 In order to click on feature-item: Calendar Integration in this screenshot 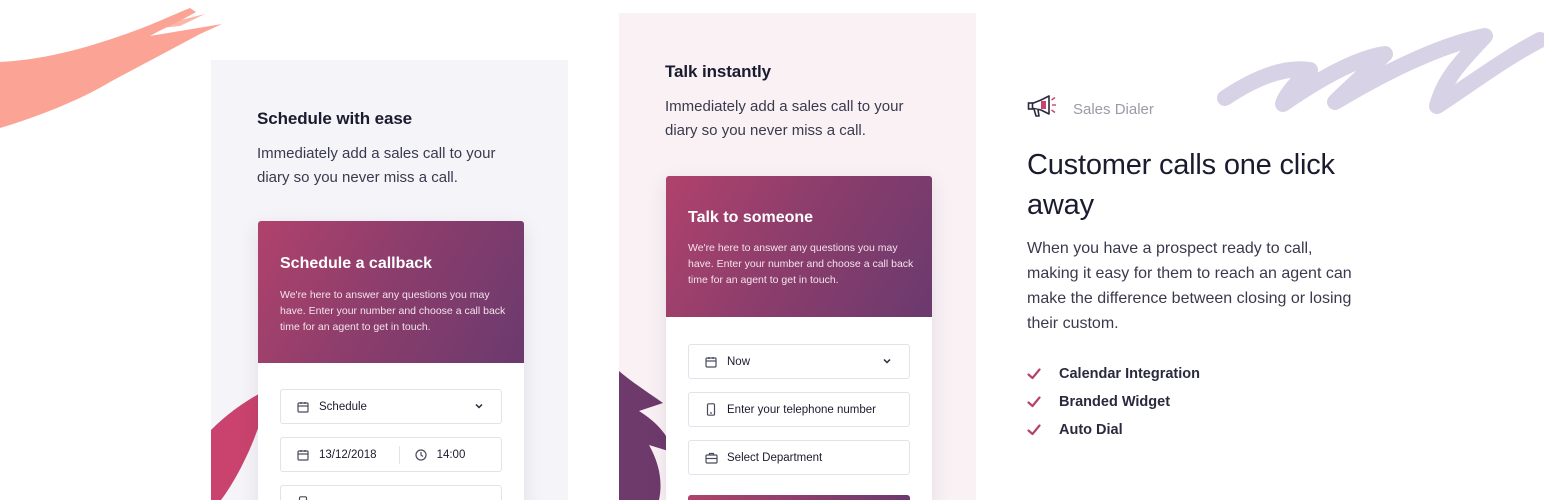, I will do `click(1113, 374)`.